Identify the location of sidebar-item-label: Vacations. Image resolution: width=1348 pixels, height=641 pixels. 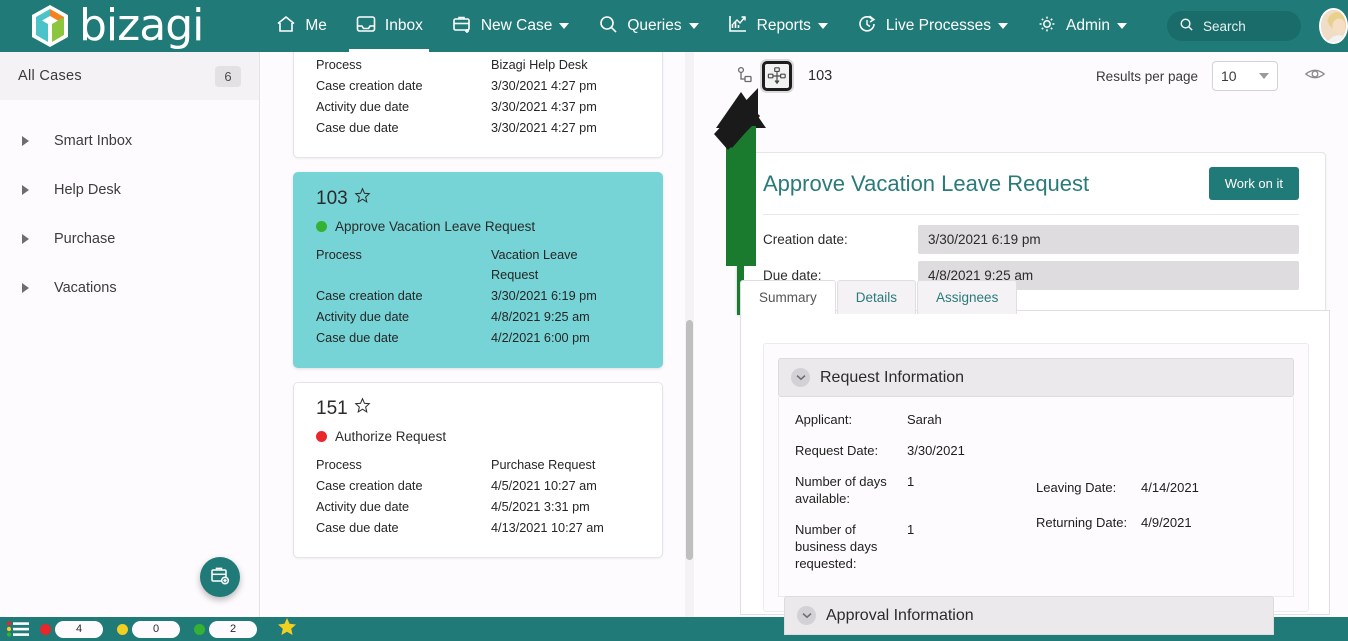
(85, 287).